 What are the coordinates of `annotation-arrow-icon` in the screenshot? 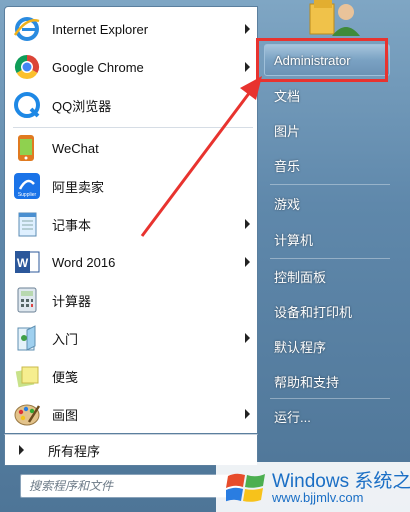 It's located at (201, 156).